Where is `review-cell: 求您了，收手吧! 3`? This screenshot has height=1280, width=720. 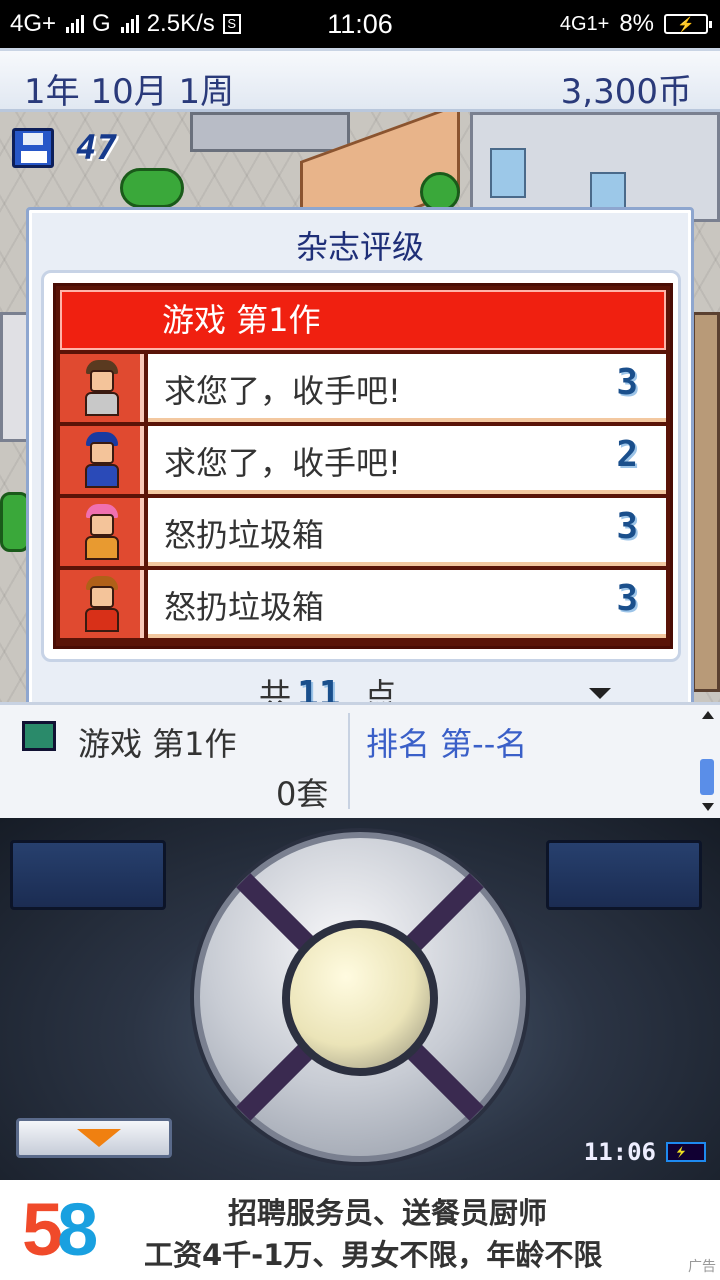 review-cell: 求您了，收手吧! 3 is located at coordinates (407, 388).